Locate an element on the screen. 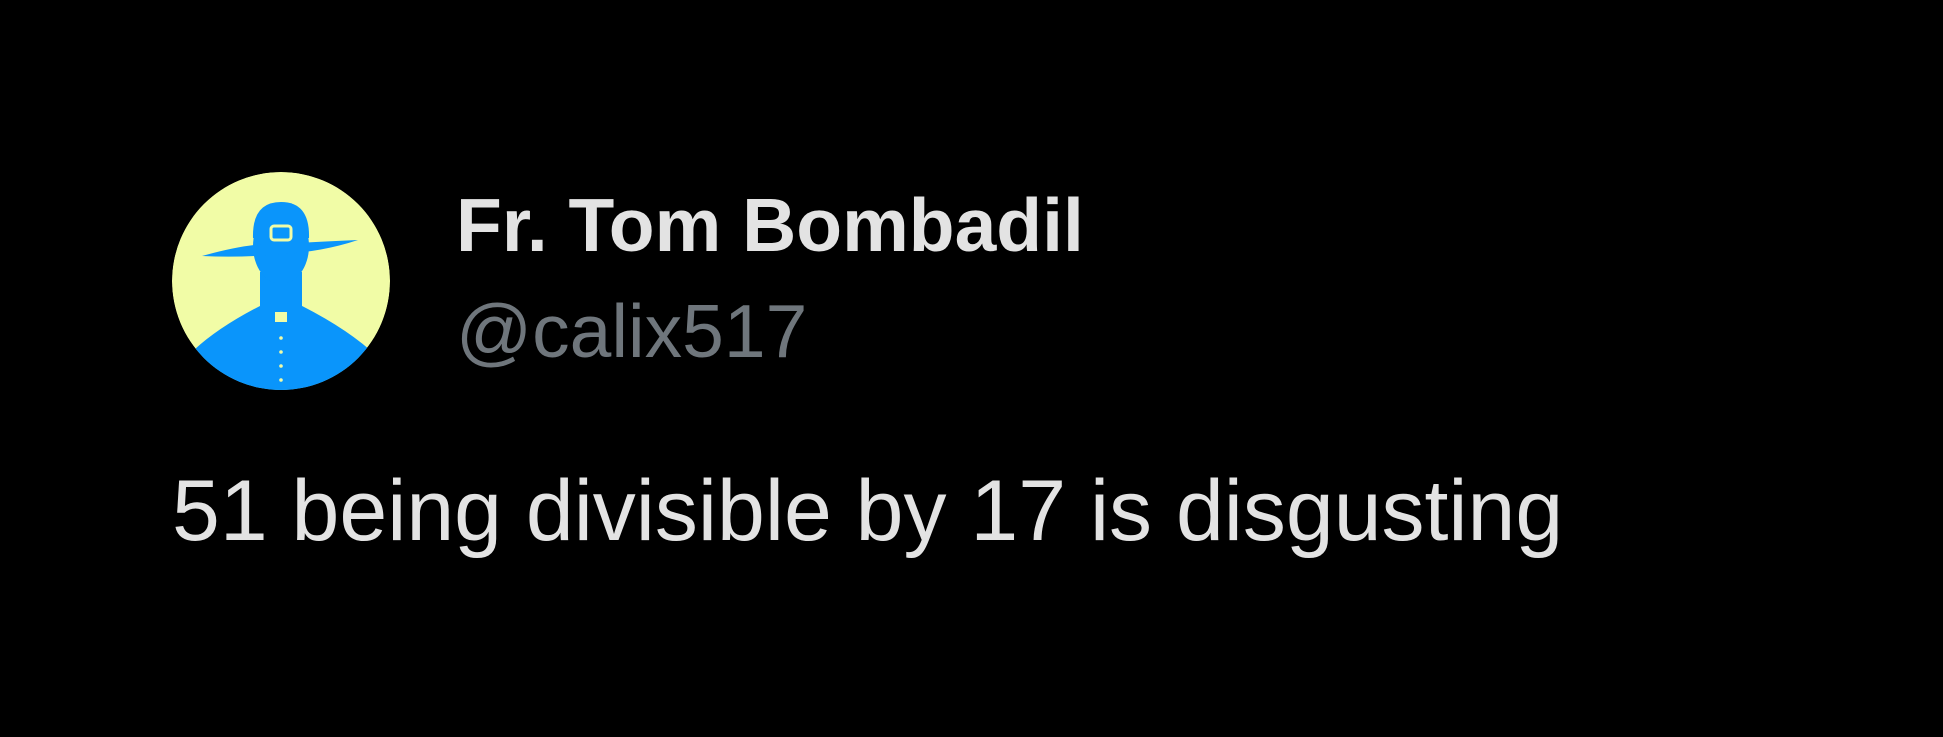 The width and height of the screenshot is (1943, 737). avatar is located at coordinates (281, 281).